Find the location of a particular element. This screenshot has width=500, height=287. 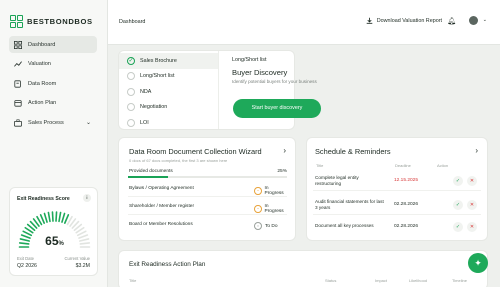

todo-icon: ○ is located at coordinates (258, 226).